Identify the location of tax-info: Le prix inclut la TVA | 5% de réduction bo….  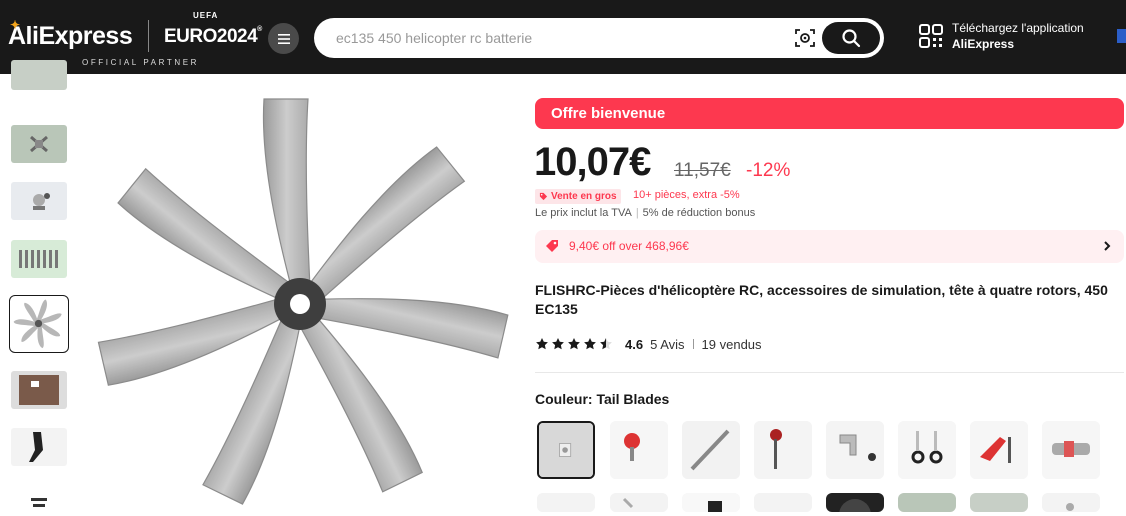
(645, 213).